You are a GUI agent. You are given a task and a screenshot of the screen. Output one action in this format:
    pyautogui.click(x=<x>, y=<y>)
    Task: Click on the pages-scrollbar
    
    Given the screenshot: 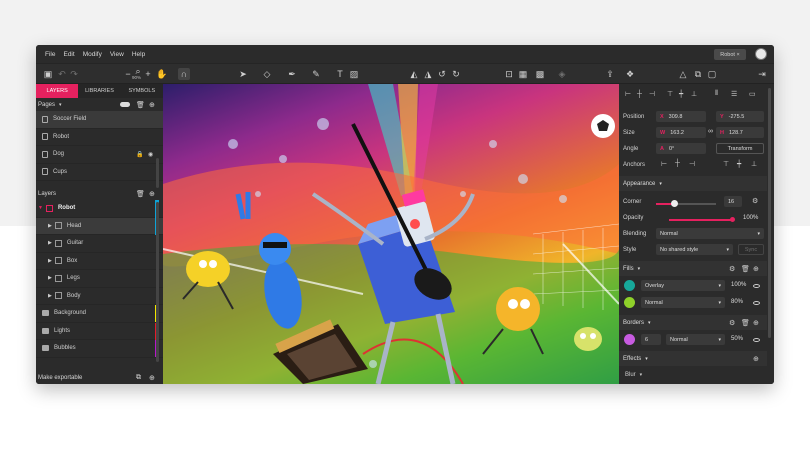 What is the action you would take?
    pyautogui.click(x=157, y=173)
    